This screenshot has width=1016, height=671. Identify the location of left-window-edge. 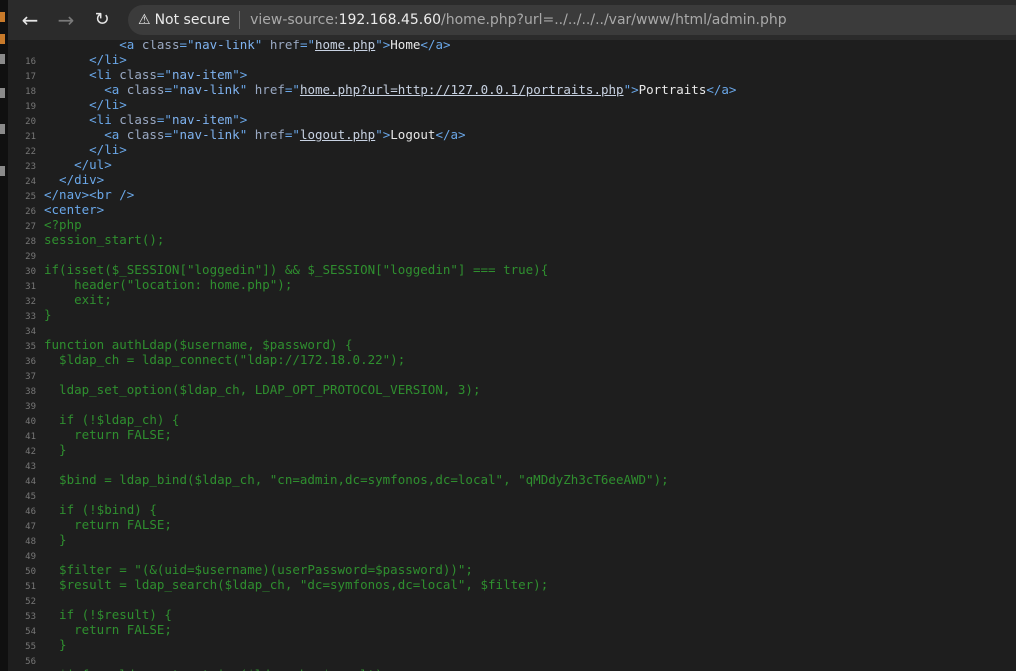
(4, 335).